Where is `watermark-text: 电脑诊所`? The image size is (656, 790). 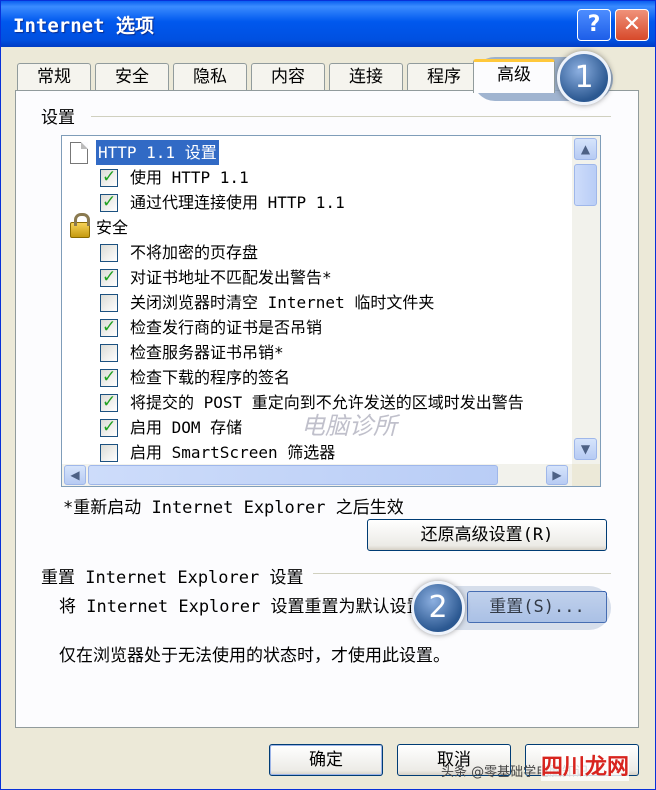
watermark-text: 电脑诊所 is located at coordinates (349, 426).